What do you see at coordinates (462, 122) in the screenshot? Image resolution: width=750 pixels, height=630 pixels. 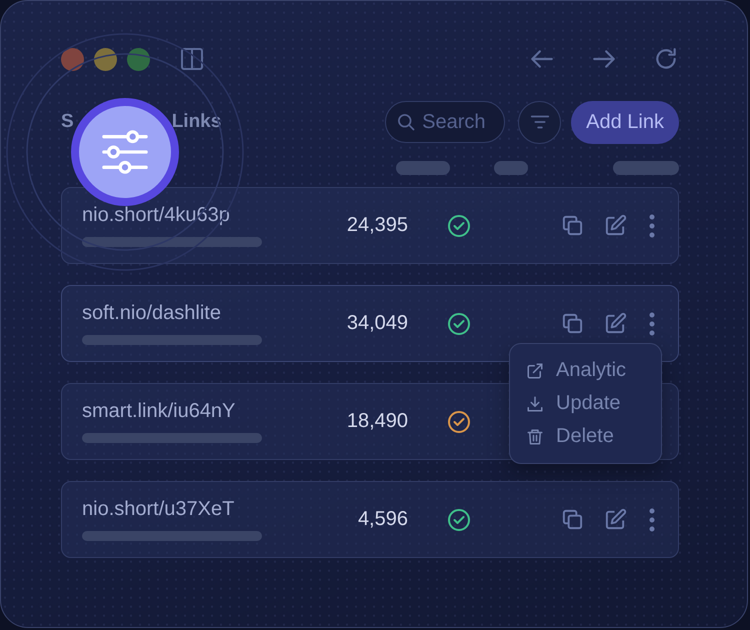 I see `search-input: Search` at bounding box center [462, 122].